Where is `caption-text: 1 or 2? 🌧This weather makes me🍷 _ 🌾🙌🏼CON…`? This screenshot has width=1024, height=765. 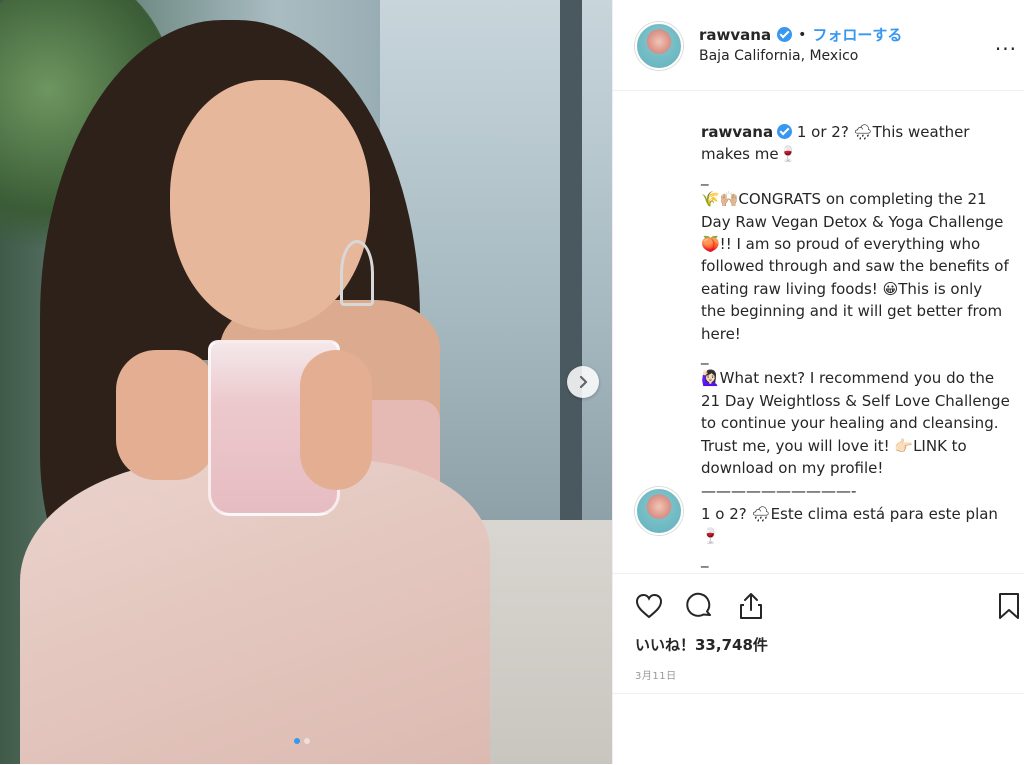
caption-text: 1 or 2? 🌧This weather makes me🍷 _ 🌾🙌🏼CON… is located at coordinates (855, 311).